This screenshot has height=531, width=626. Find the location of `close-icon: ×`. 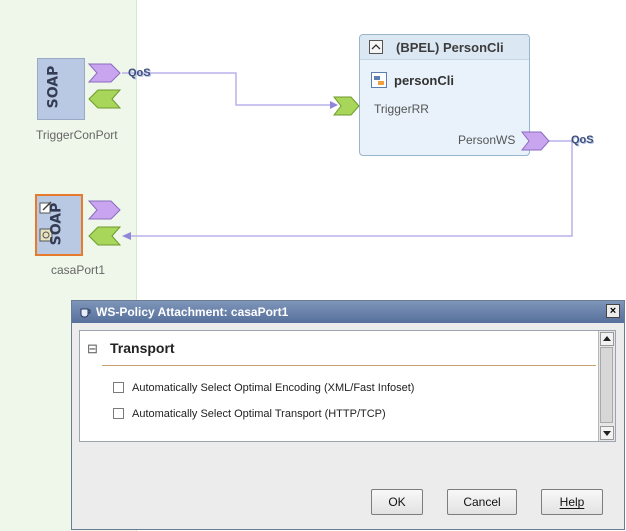

close-icon: × is located at coordinates (613, 311).